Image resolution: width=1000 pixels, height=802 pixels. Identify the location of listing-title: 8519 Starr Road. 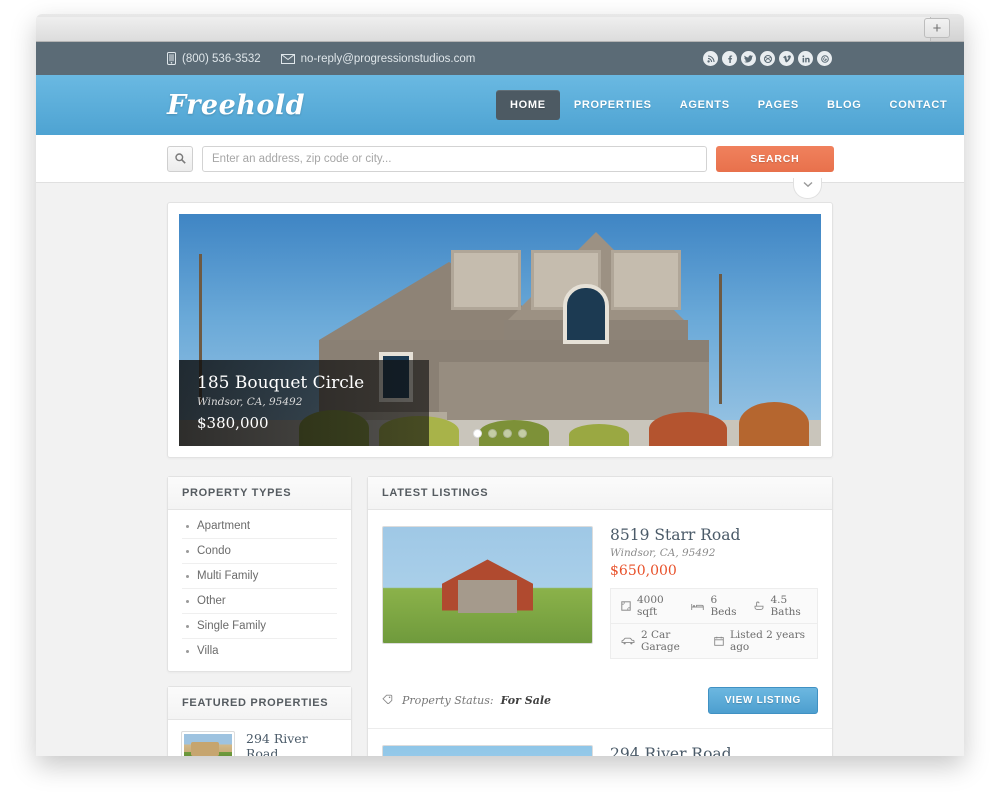
(714, 535).